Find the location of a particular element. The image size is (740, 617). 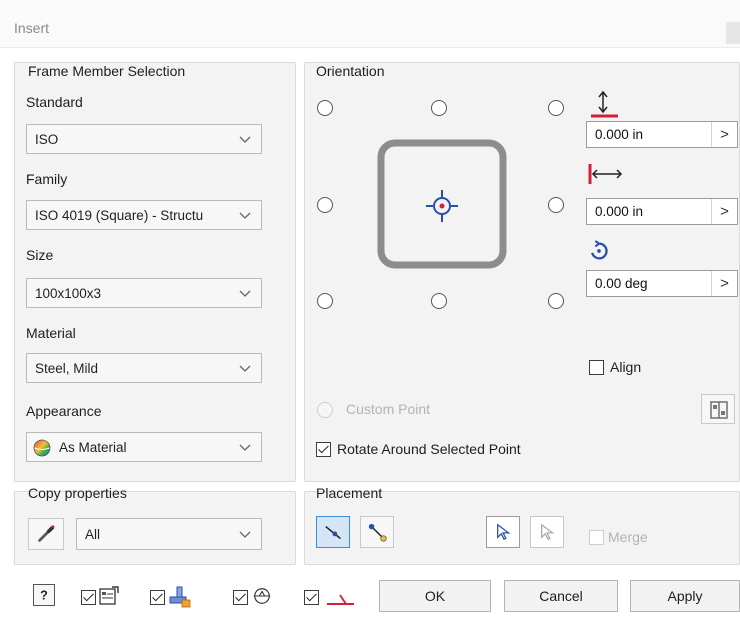

orientation-radio-bottom-right is located at coordinates (556, 301).